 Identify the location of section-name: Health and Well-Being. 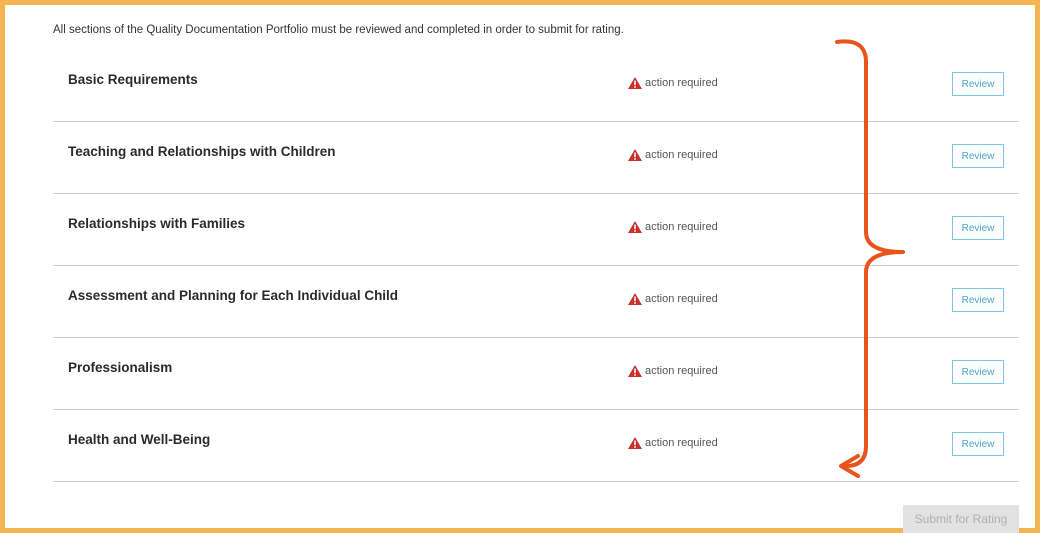
(139, 439).